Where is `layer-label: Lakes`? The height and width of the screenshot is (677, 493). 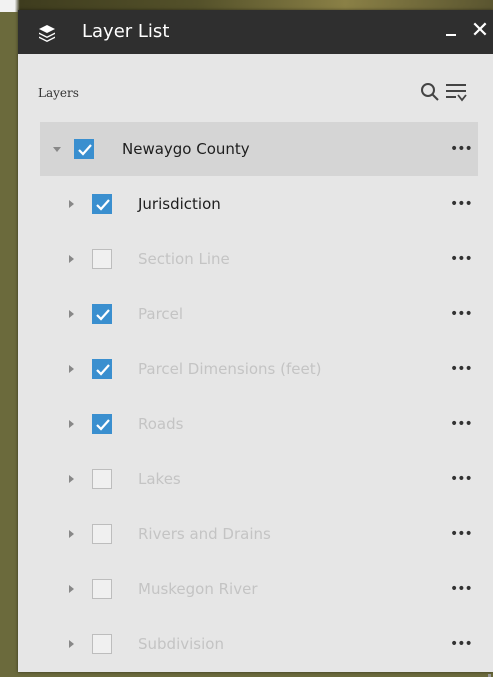 layer-label: Lakes is located at coordinates (159, 479).